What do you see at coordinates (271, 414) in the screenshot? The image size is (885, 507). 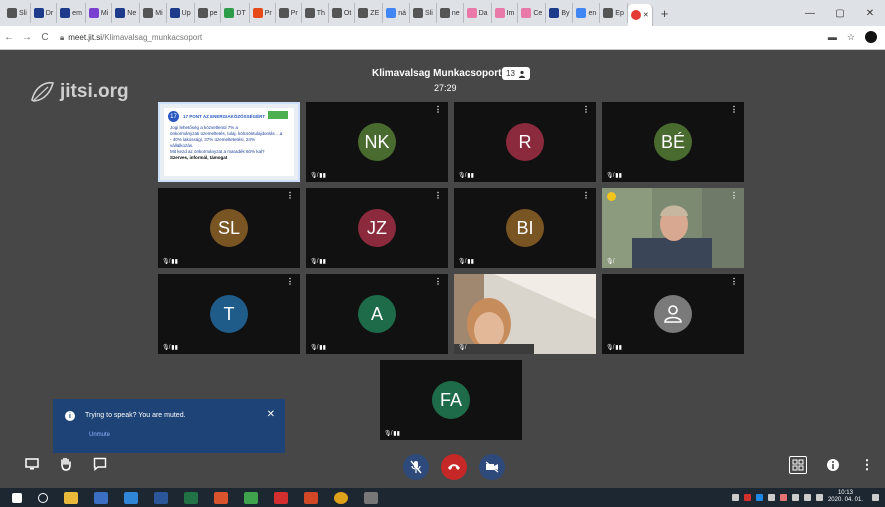 I see `close-icon: ✕` at bounding box center [271, 414].